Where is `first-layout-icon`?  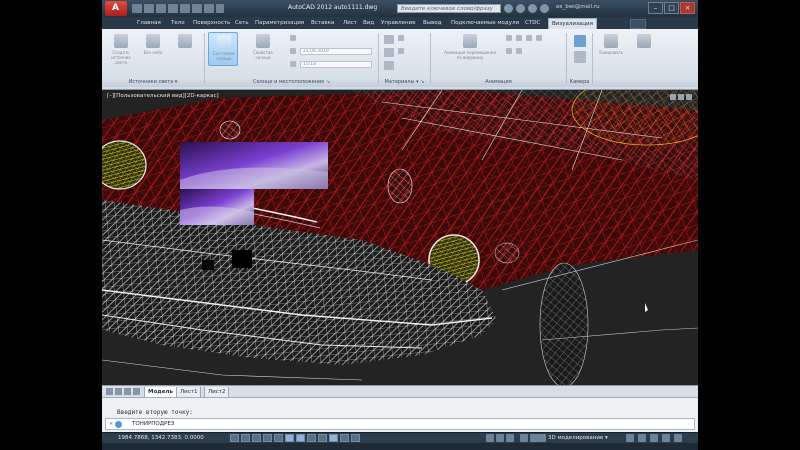 first-layout-icon is located at coordinates (109, 391).